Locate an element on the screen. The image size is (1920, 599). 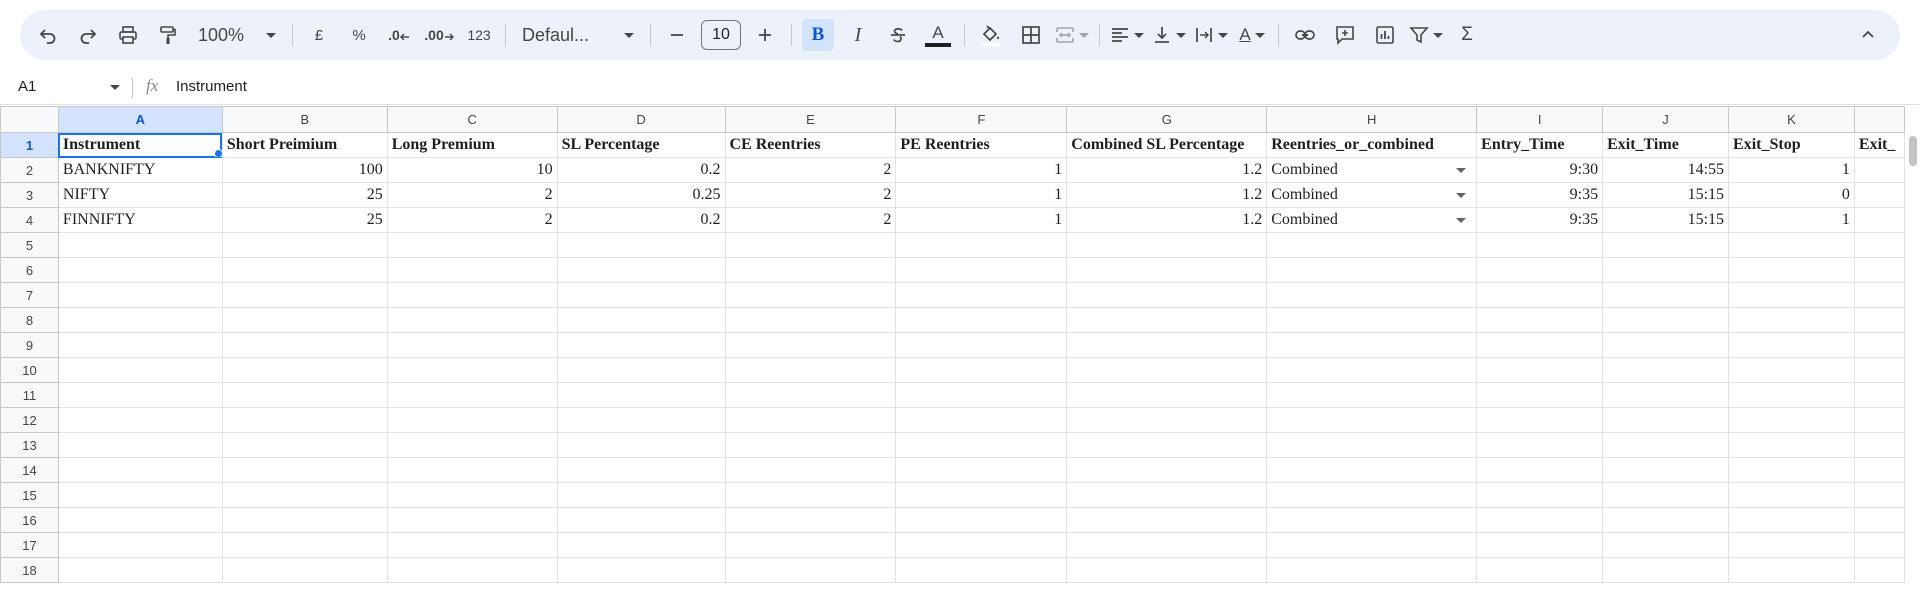
column-header: E is located at coordinates (810, 119).